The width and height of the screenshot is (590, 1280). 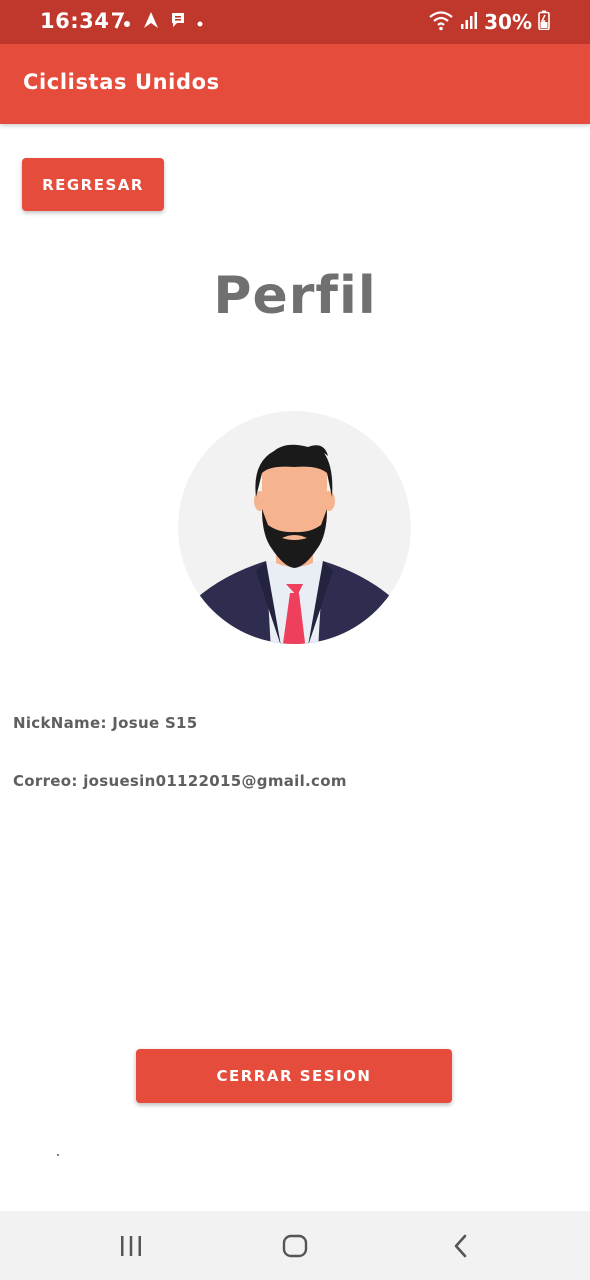 I want to click on status-right: 30%, so click(x=489, y=22).